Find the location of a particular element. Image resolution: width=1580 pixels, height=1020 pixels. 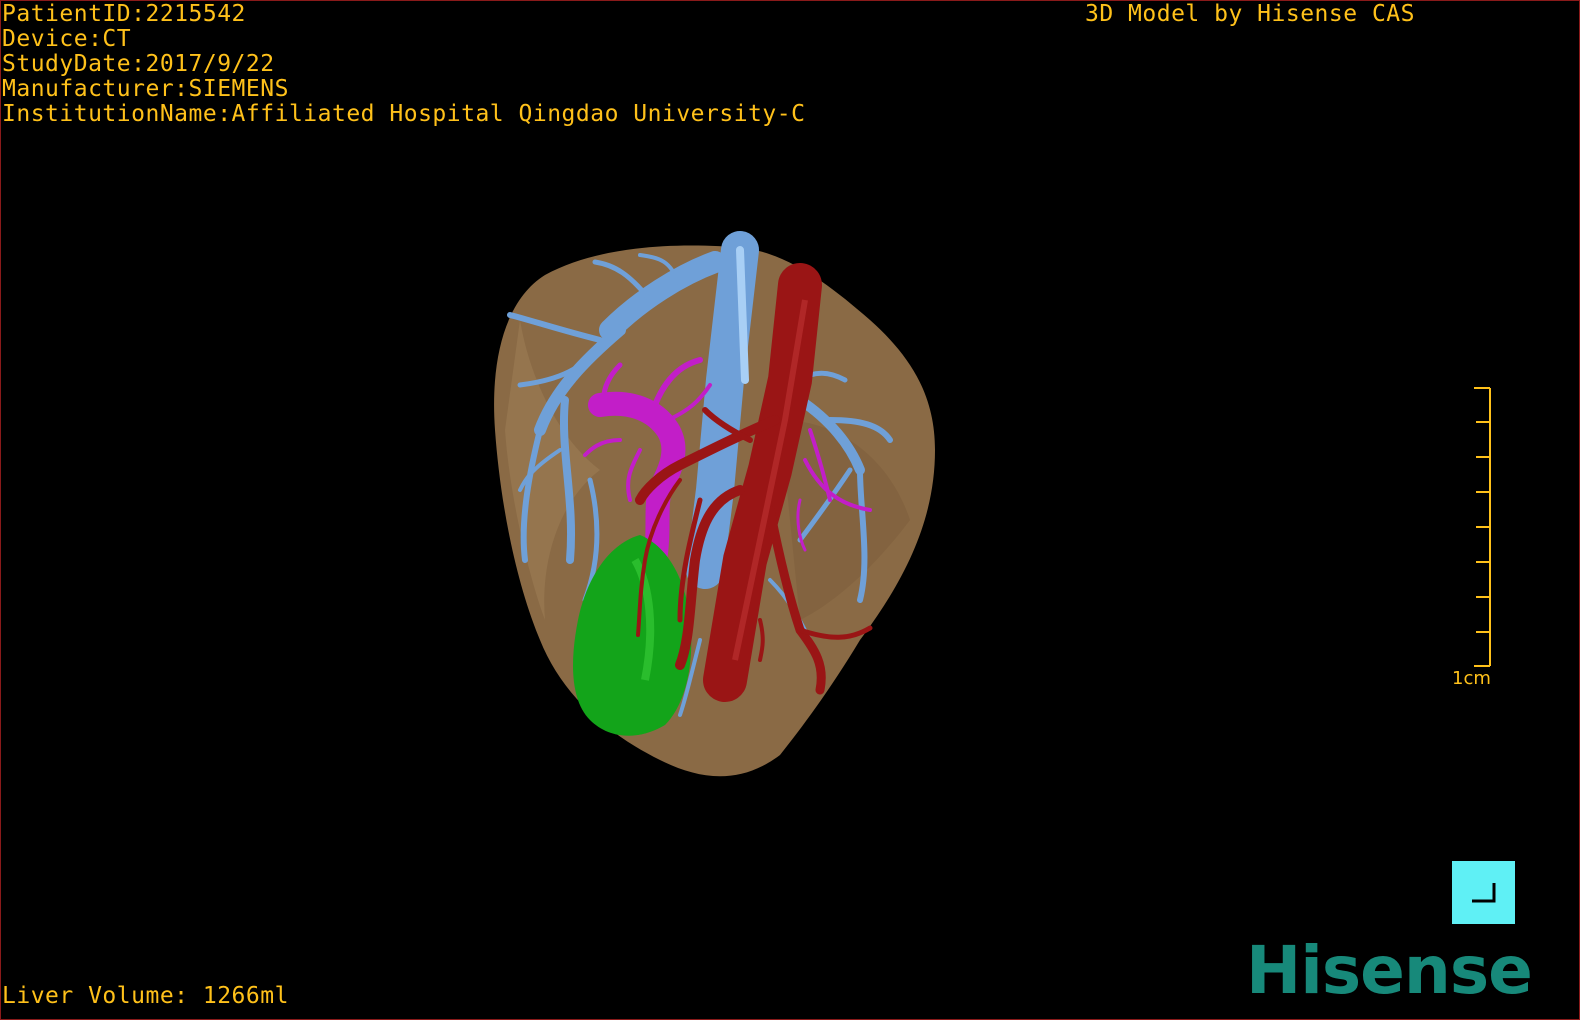

liver-volume: Liver Volume: 1266ml is located at coordinates (145, 996).